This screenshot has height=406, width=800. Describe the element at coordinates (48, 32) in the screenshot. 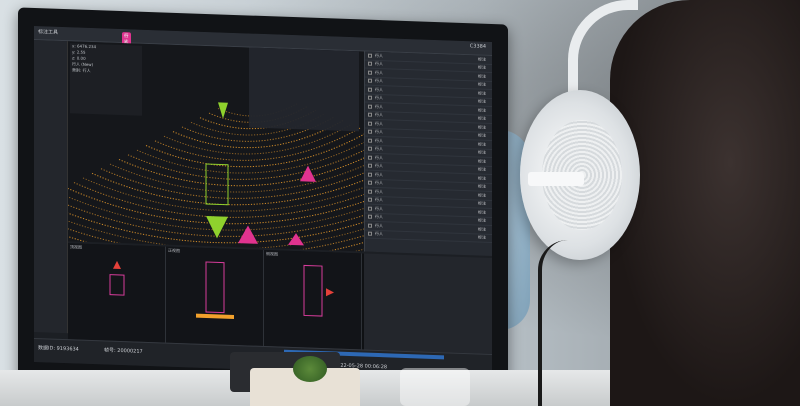

I see `app-title: 标注工具` at that location.